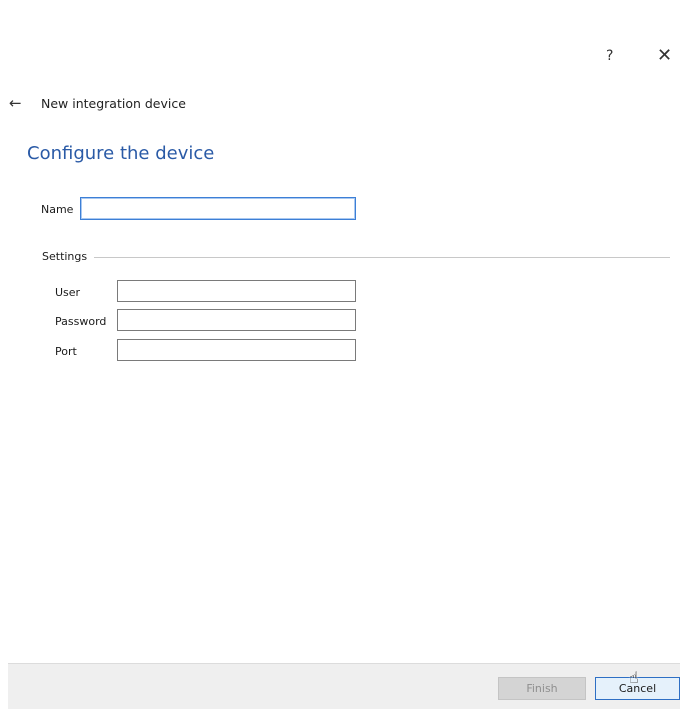 The width and height of the screenshot is (680, 709). What do you see at coordinates (637, 688) in the screenshot?
I see `cancel-button: Cancel` at bounding box center [637, 688].